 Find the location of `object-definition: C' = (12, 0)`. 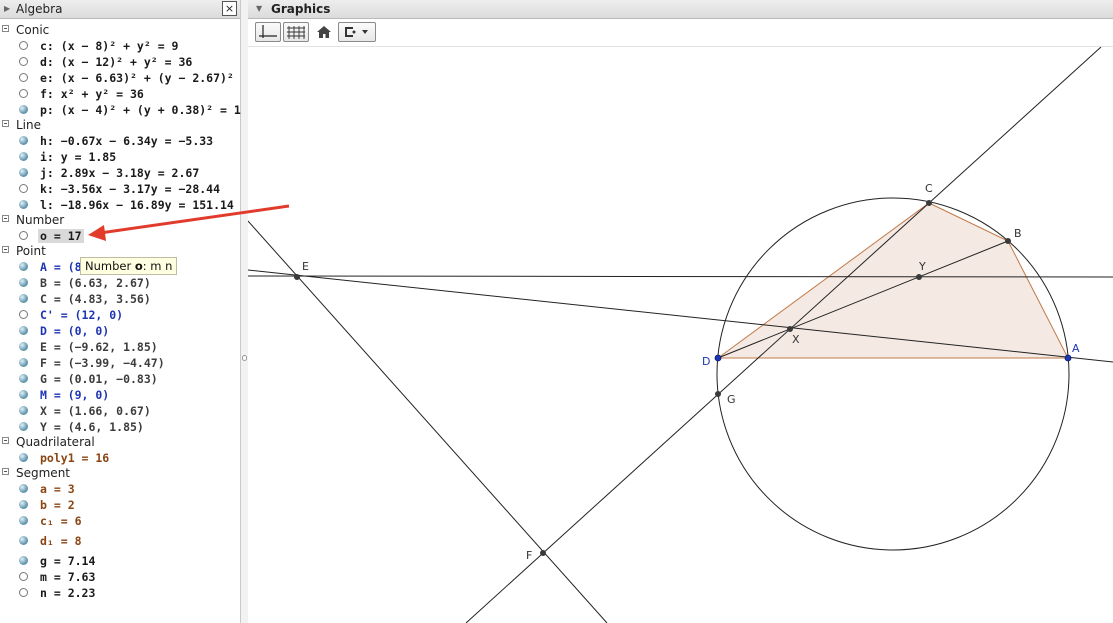

object-definition: C' = (12, 0) is located at coordinates (81, 315).